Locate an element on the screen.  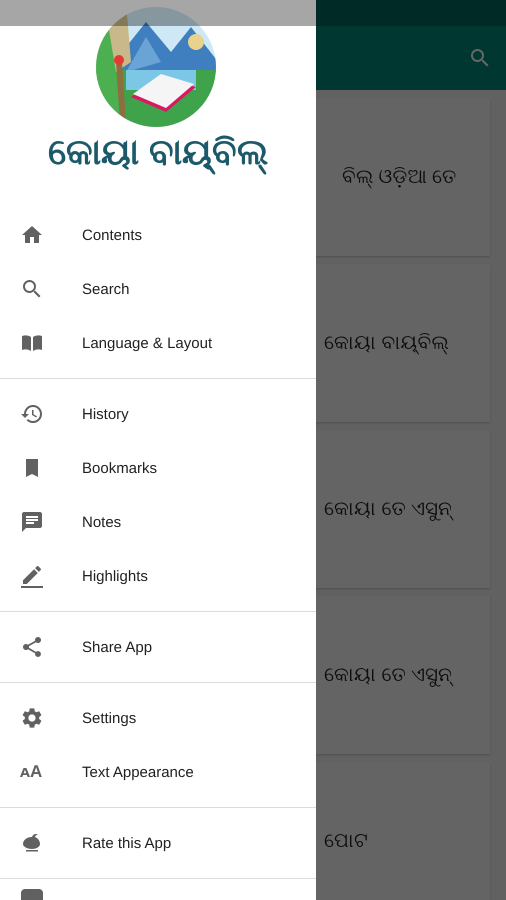
menu-item: ᴀA Text Appearance is located at coordinates (158, 772).